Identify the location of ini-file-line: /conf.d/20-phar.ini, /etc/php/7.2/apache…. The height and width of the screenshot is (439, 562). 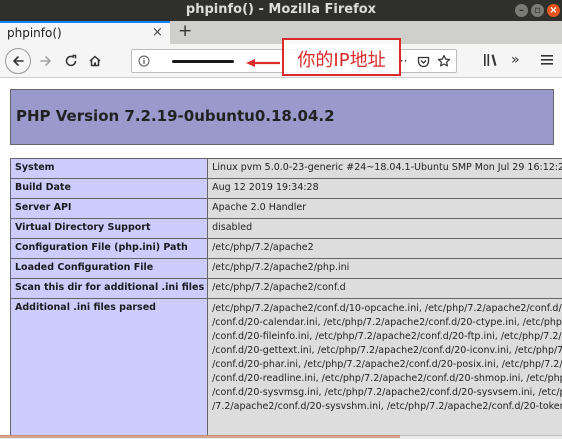
(387, 364).